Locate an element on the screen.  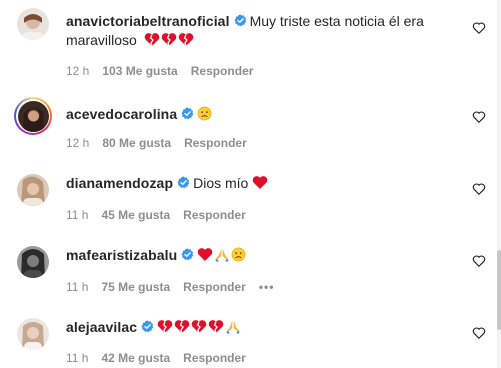
more-options-button: ••• is located at coordinates (267, 287).